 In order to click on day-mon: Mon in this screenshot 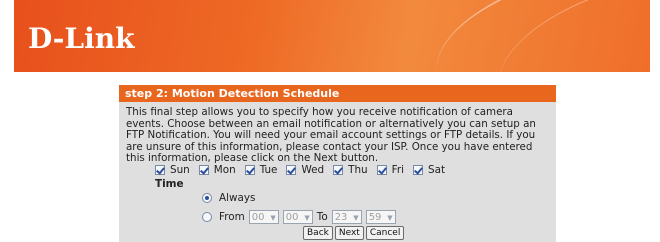, I will do `click(217, 170)`.